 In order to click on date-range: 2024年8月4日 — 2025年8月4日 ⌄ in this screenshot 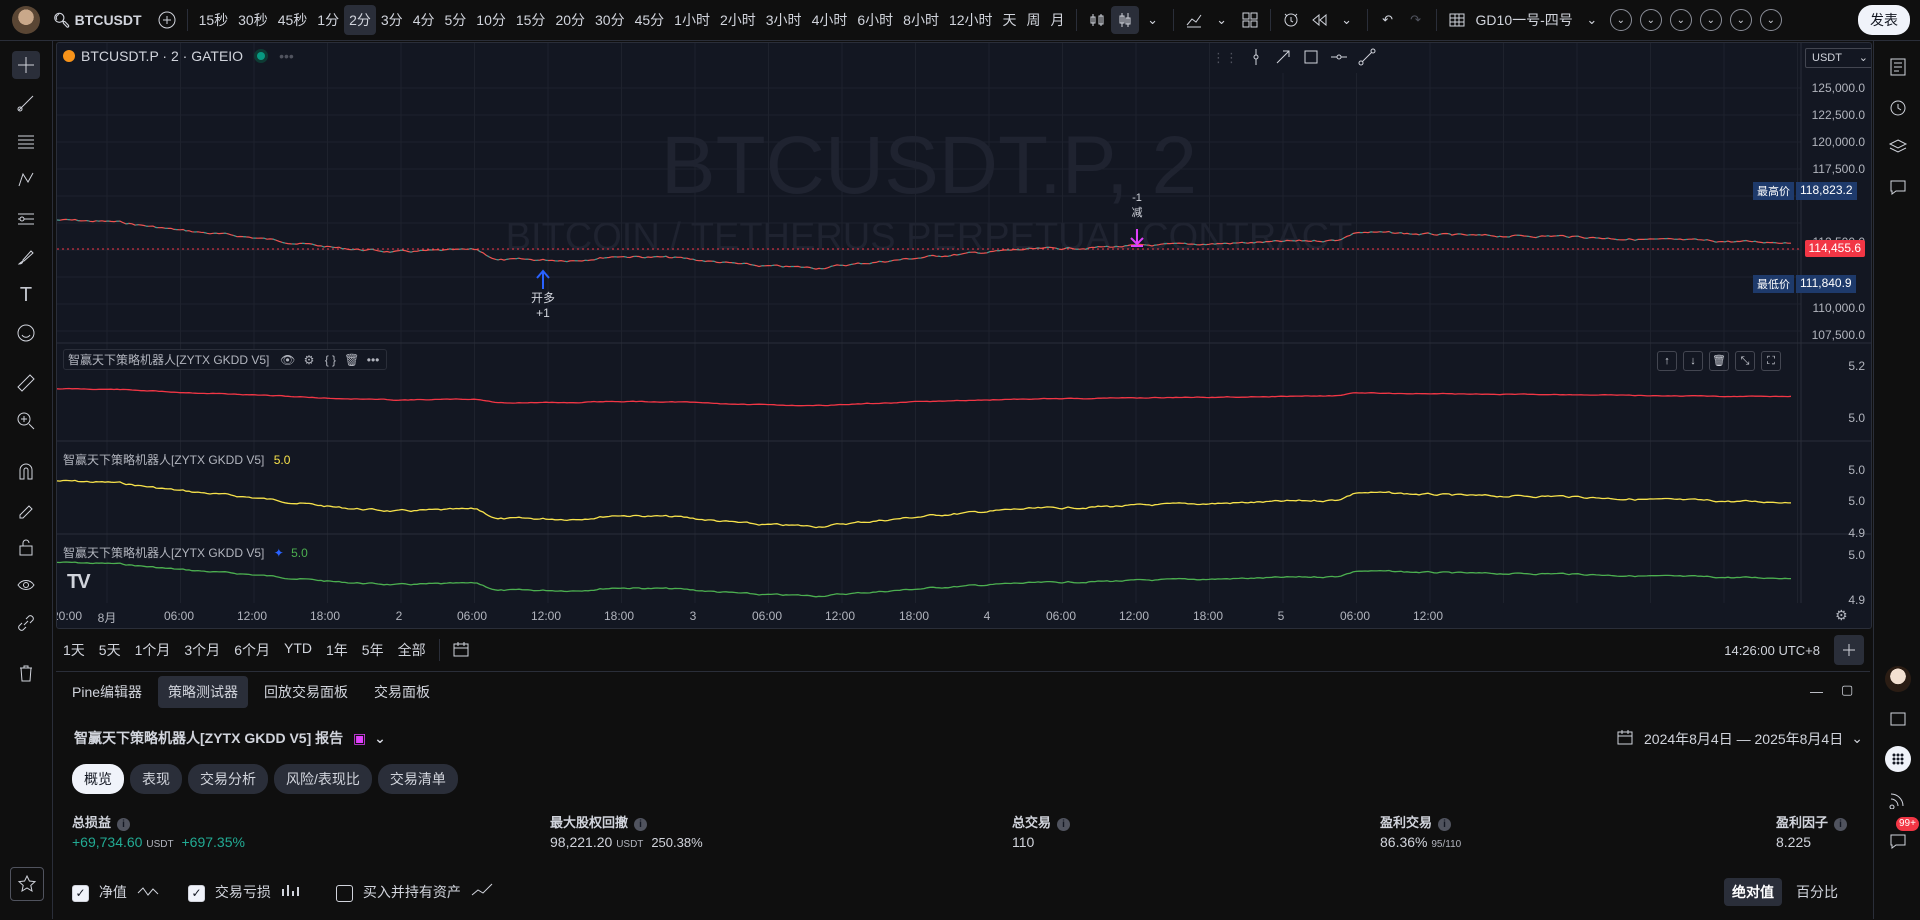, I will do `click(1739, 738)`.